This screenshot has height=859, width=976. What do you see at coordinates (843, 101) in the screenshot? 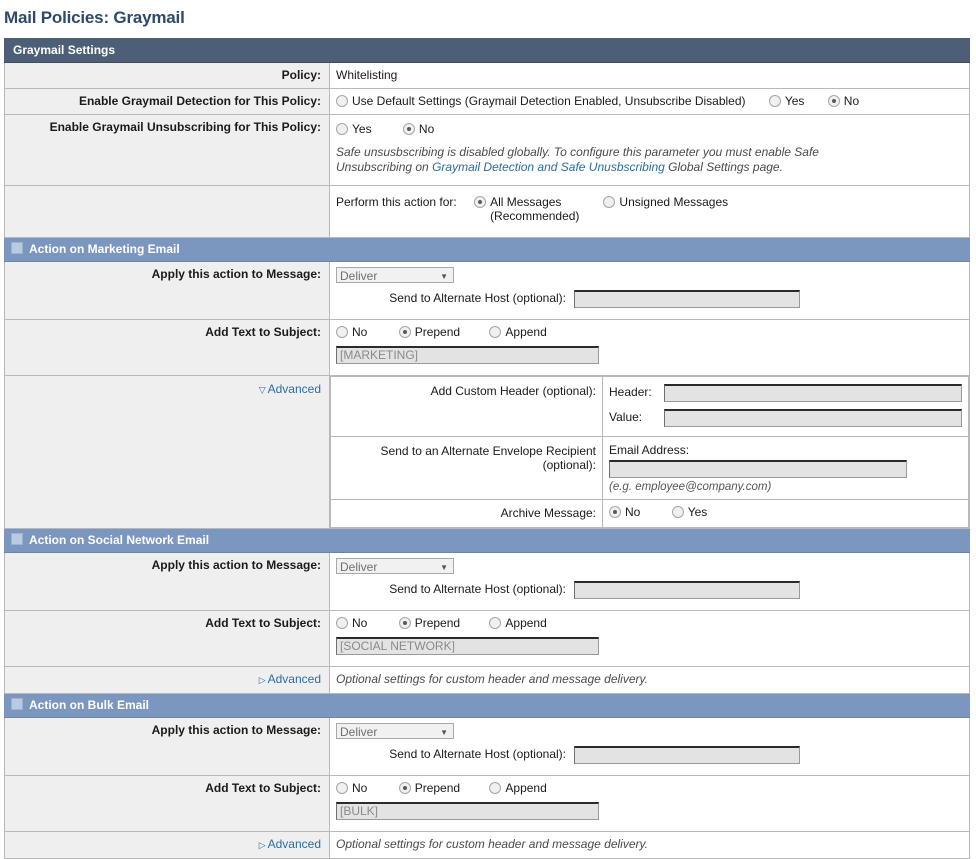
I see `detection-option-no: No` at bounding box center [843, 101].